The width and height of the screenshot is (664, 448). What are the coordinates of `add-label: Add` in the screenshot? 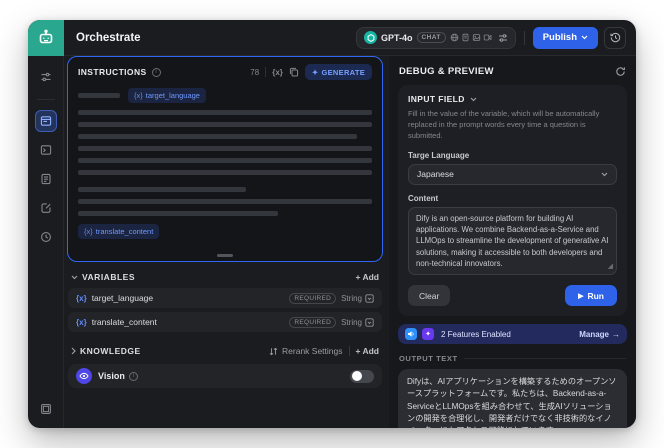 It's located at (370, 277).